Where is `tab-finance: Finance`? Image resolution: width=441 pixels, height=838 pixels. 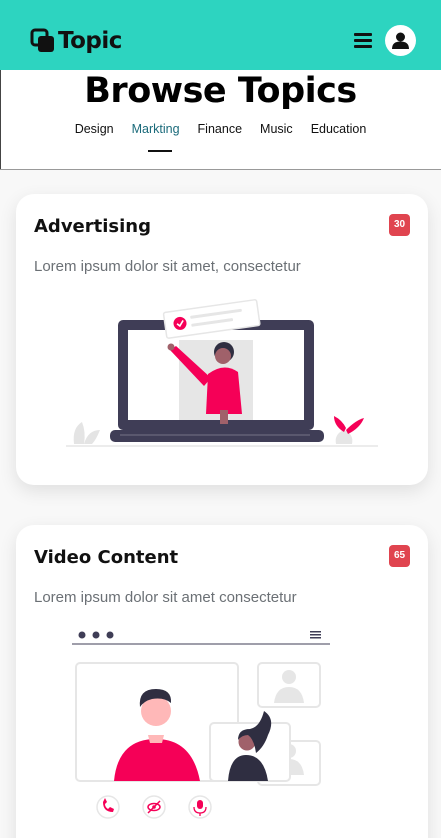 tab-finance: Finance is located at coordinates (220, 129).